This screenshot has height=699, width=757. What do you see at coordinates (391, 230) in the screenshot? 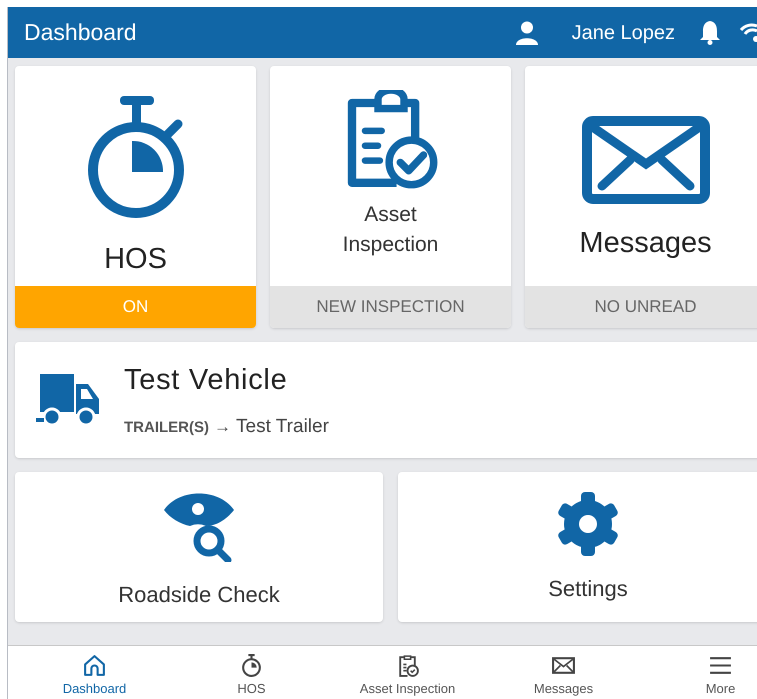
I see `tile-label: Asset Inspection` at bounding box center [391, 230].